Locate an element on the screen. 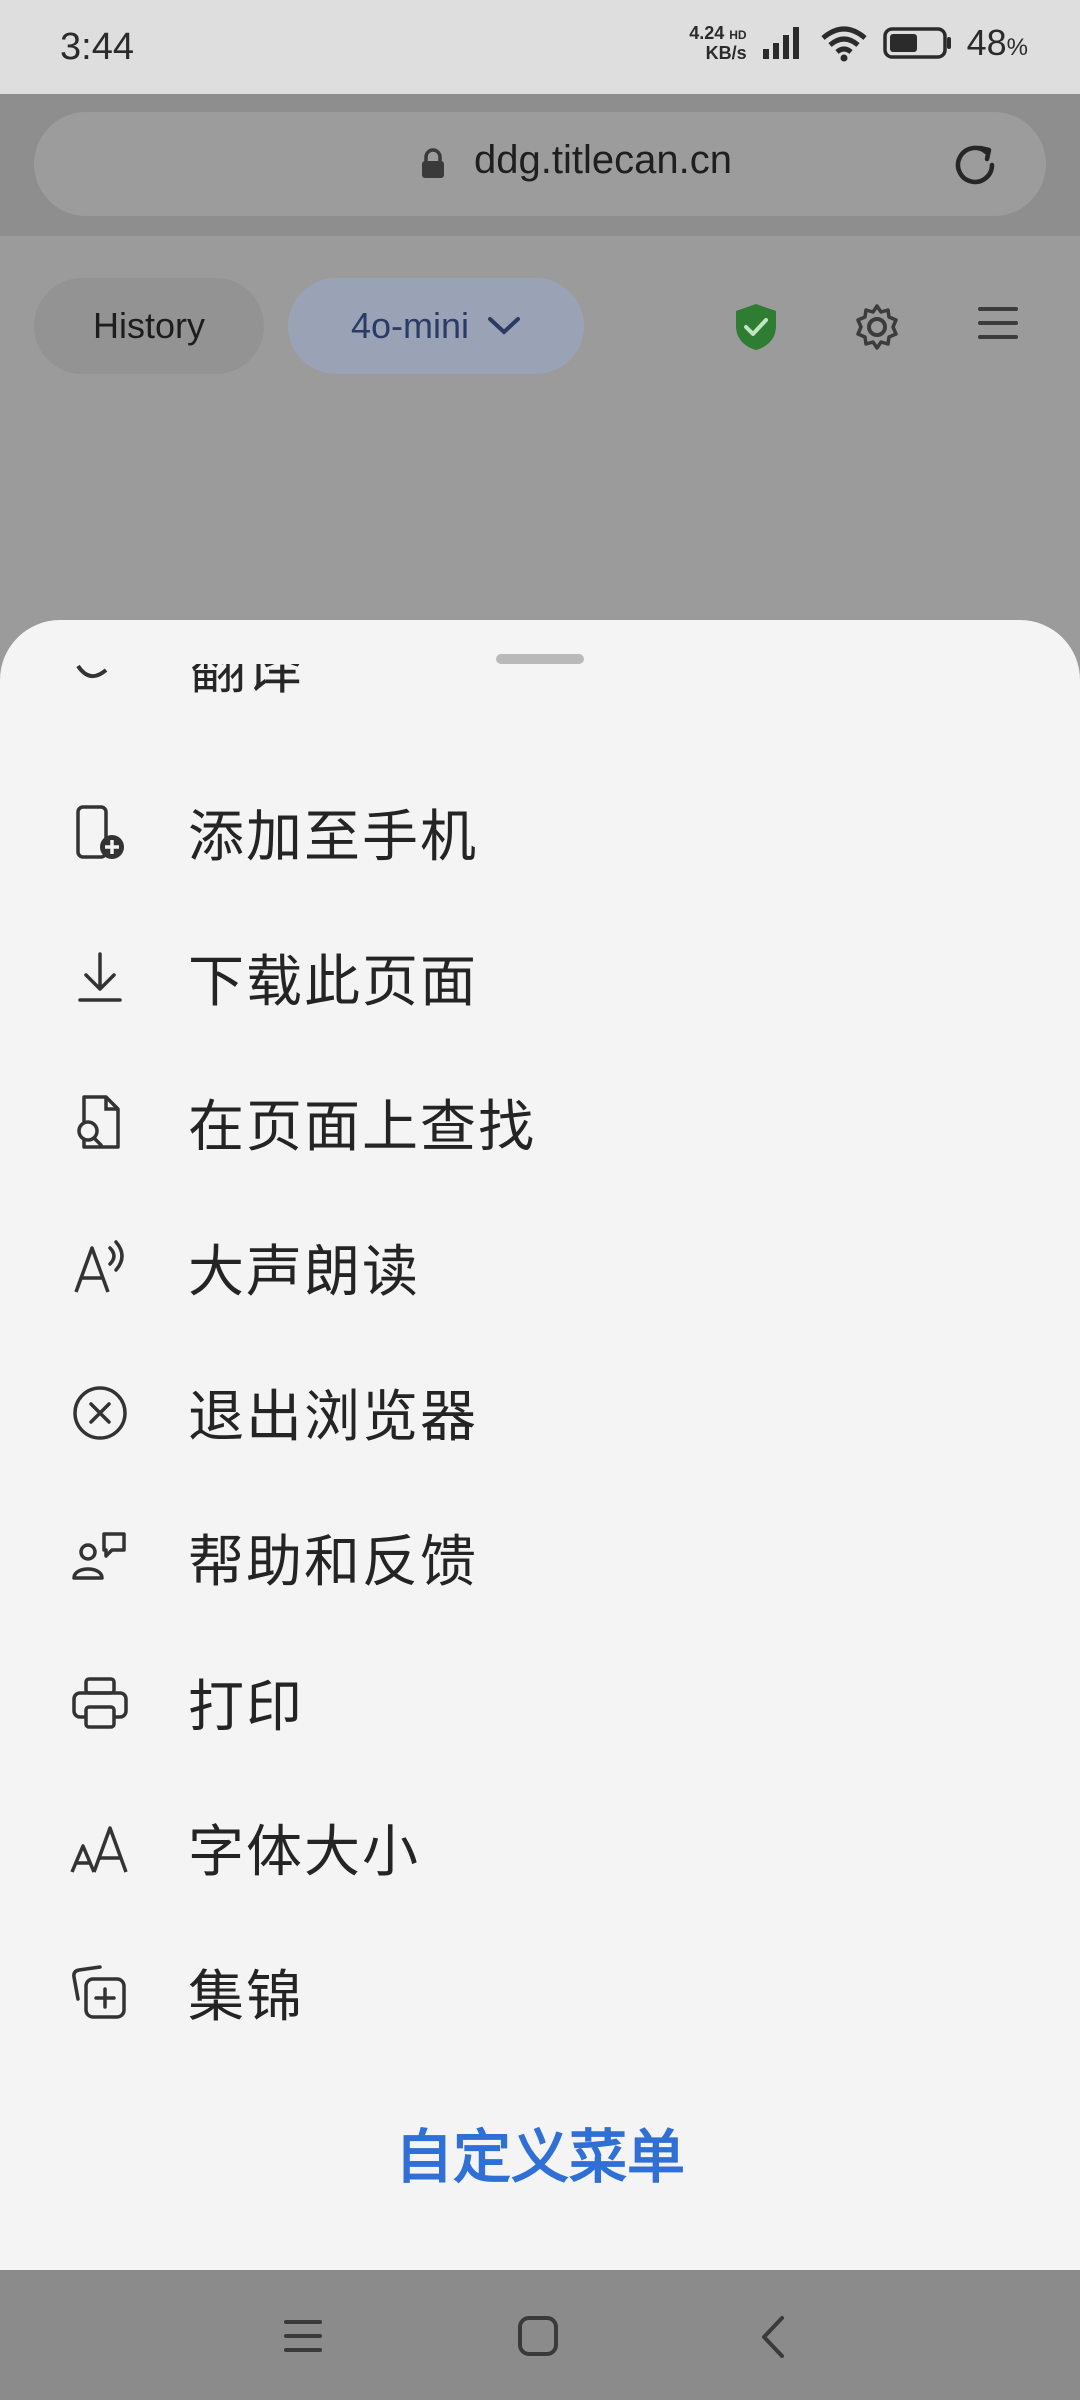 The width and height of the screenshot is (1080, 2400). history-button: History is located at coordinates (149, 326).